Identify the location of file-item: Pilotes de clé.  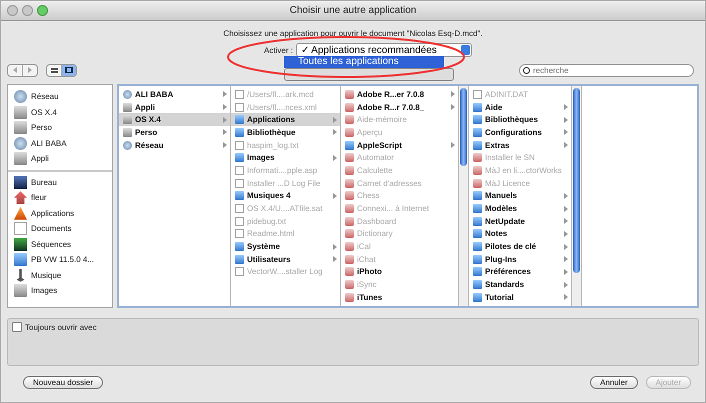
(520, 246).